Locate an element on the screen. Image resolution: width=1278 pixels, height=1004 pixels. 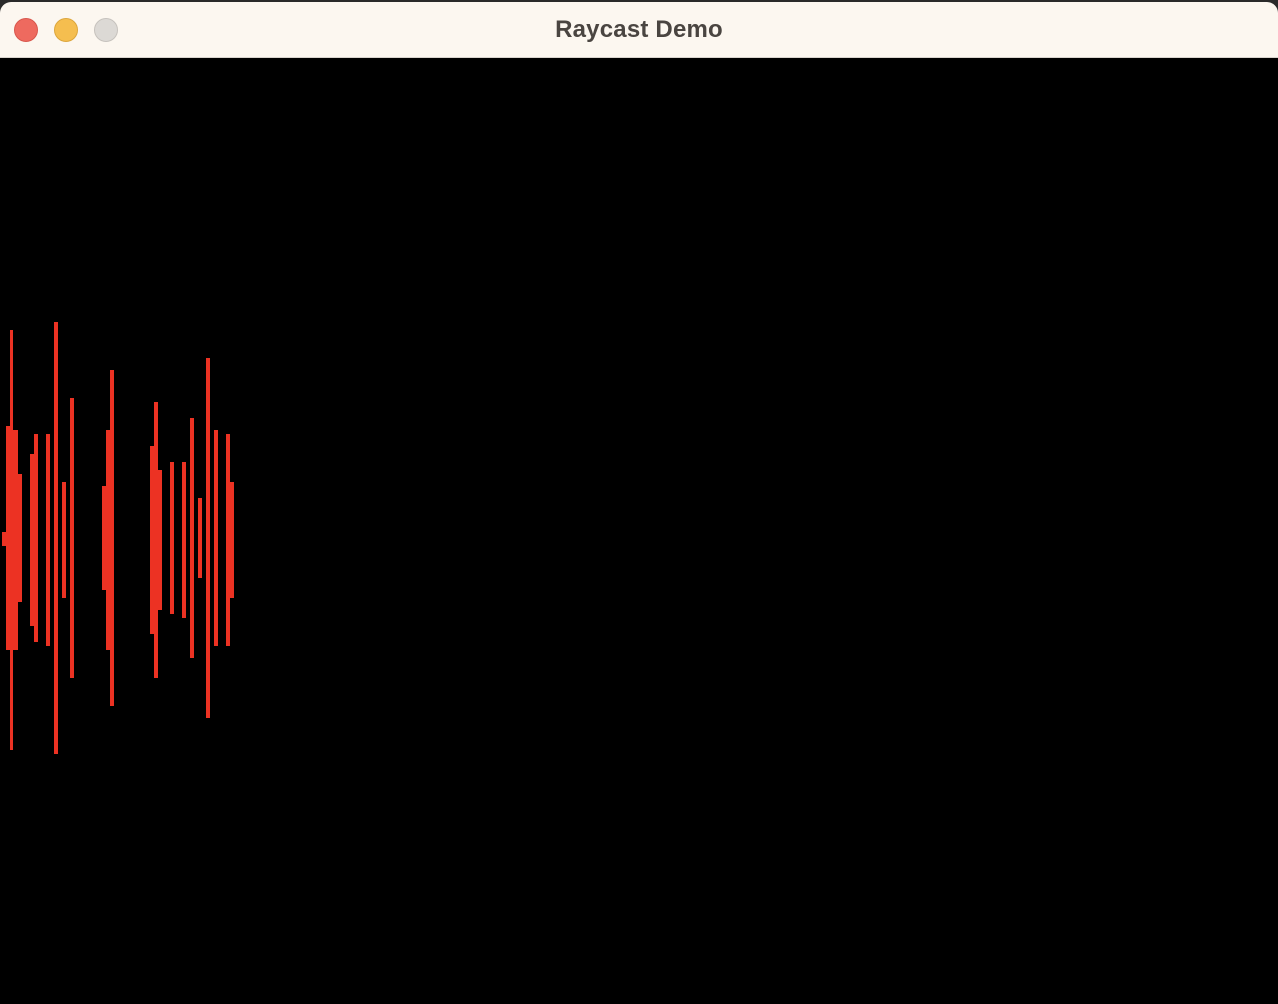
title-bar: Raycast Demo is located at coordinates (639, 30).